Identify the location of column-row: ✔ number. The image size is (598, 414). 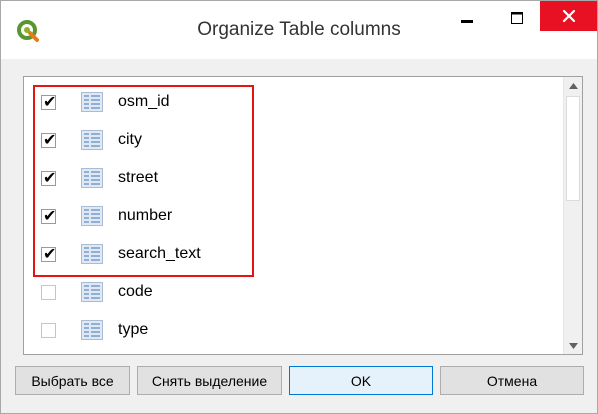
(294, 218).